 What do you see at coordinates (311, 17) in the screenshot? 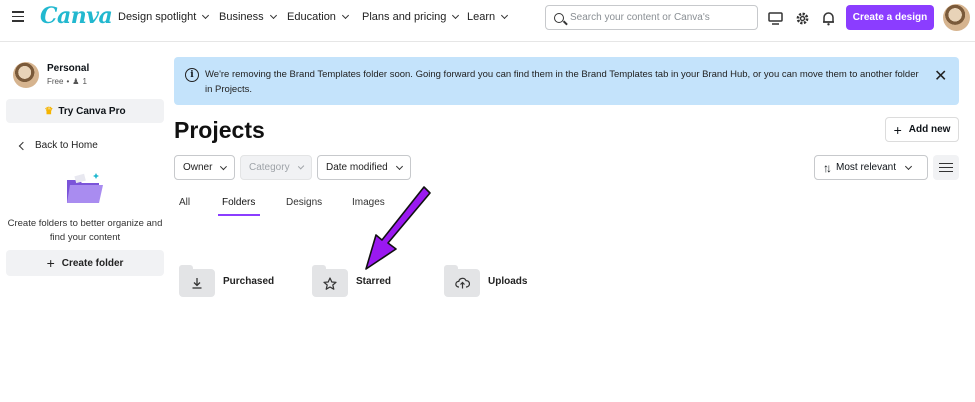
I see `nav-label: Education` at bounding box center [311, 17].